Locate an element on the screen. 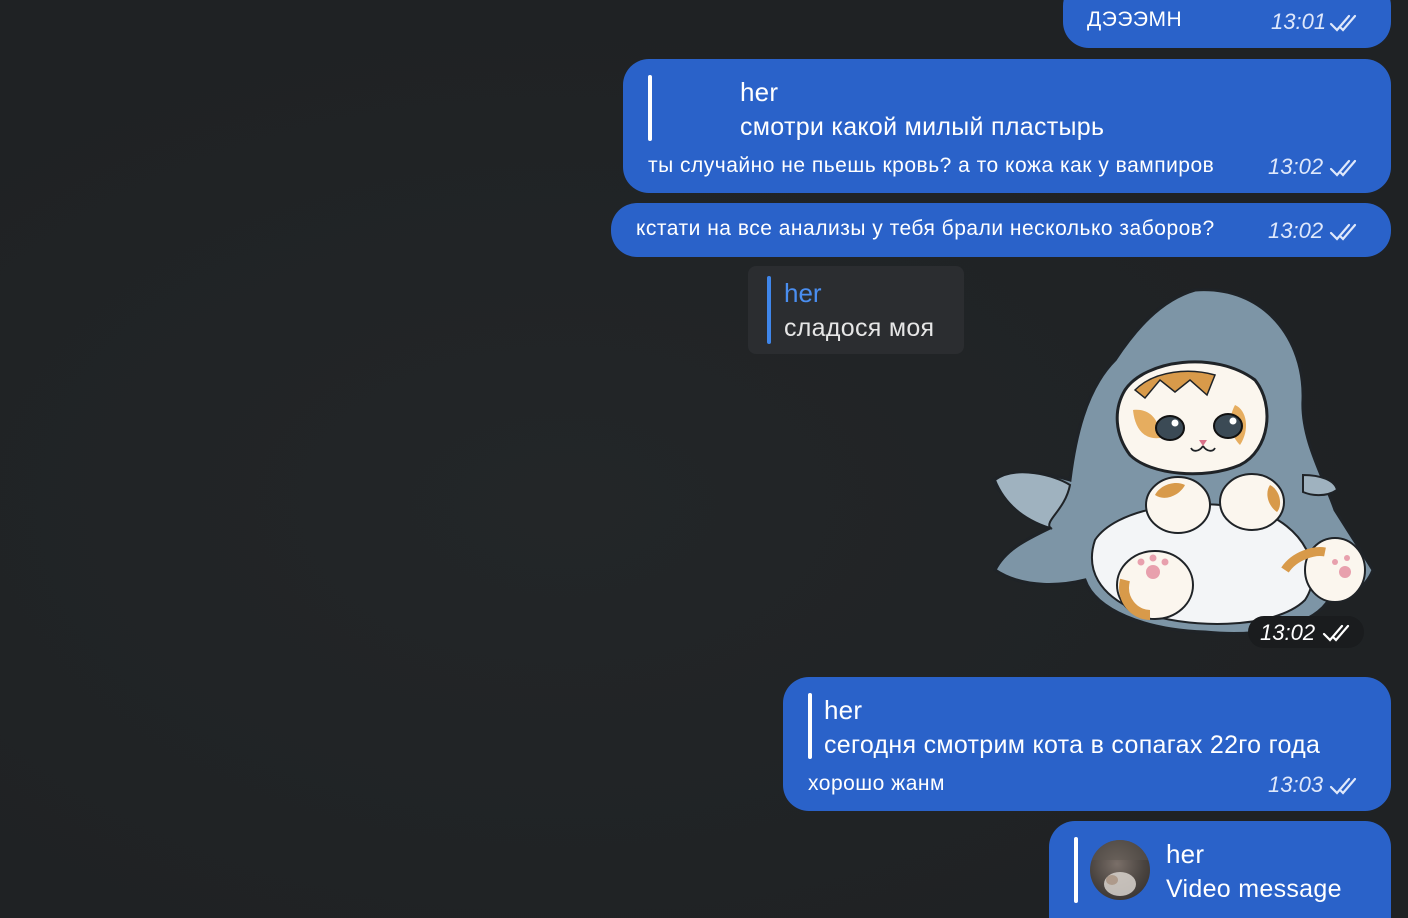 The width and height of the screenshot is (1408, 918). sticker-cat-shark is located at coordinates (1182, 460).